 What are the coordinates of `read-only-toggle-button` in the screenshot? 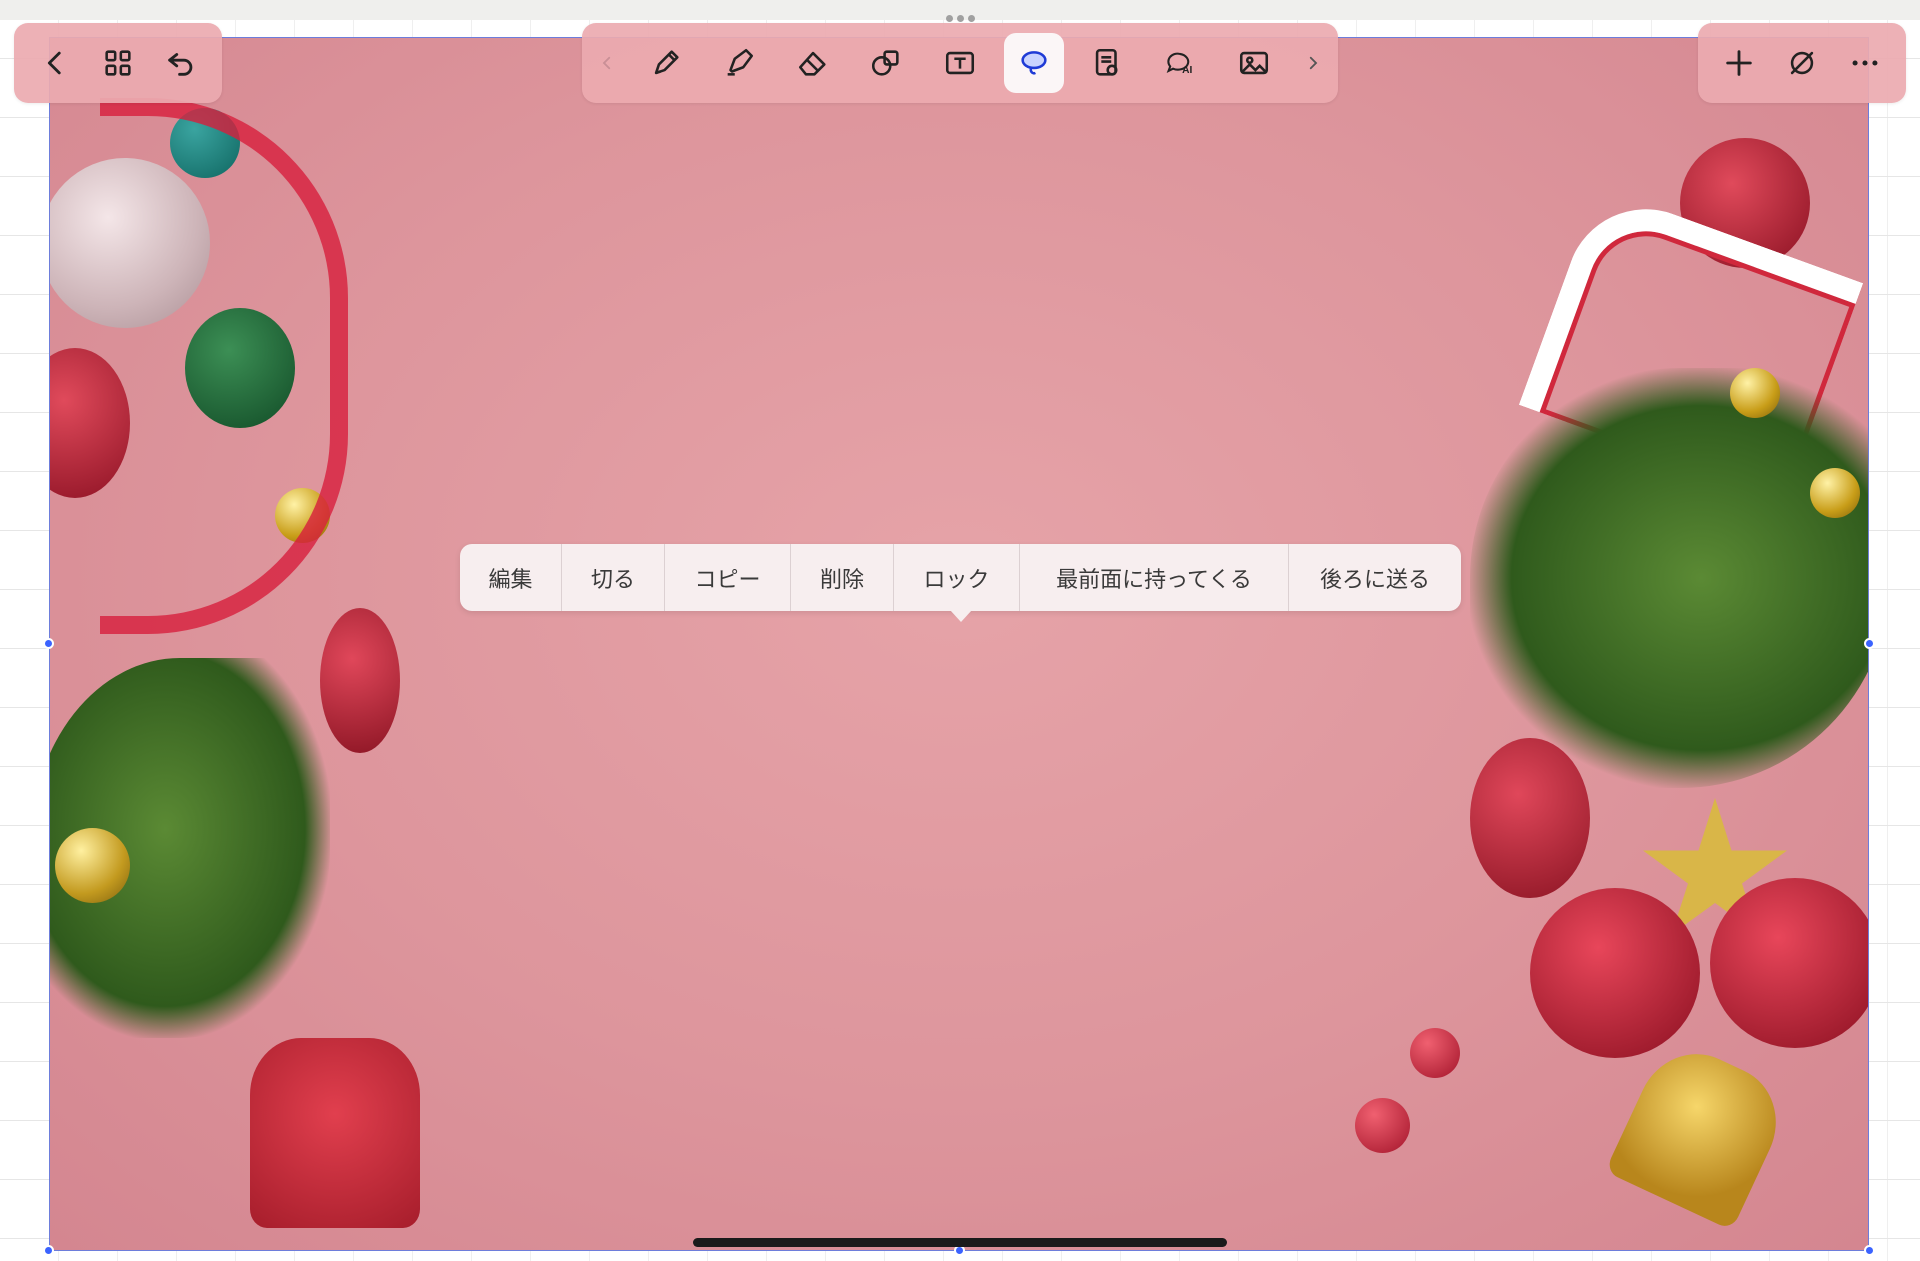 It's located at (1802, 63).